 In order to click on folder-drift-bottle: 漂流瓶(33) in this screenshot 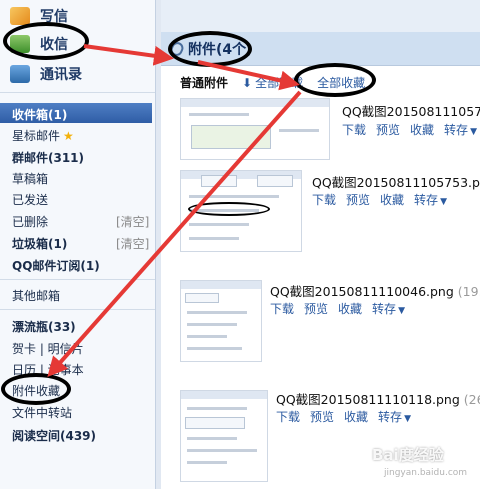, I will do `click(44, 326)`.